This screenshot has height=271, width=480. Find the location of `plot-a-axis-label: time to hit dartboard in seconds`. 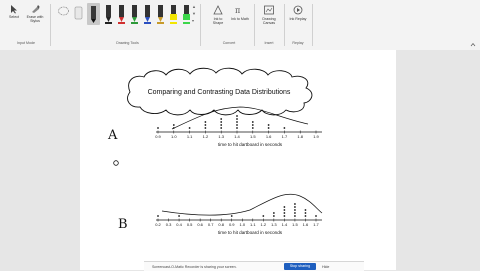

plot-a-axis-label: time to hit dartboard in seconds is located at coordinates (250, 144).